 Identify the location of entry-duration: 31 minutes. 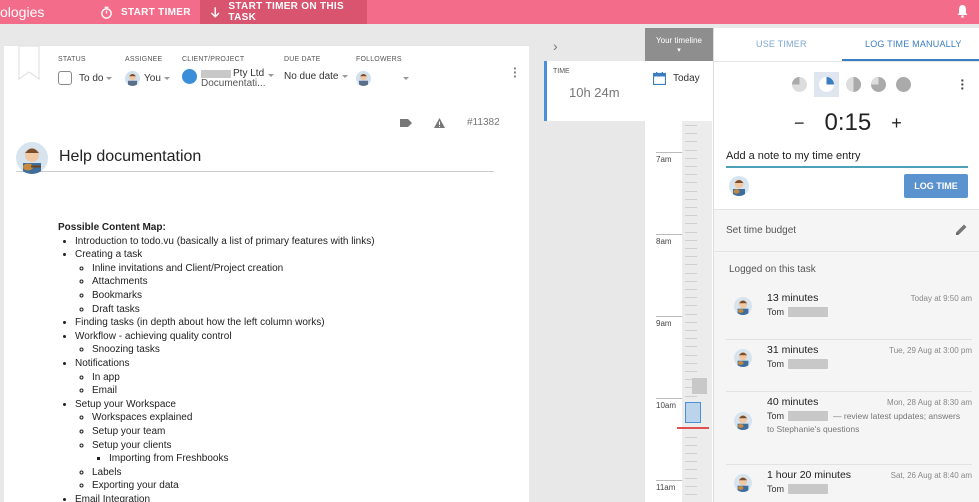
(793, 350).